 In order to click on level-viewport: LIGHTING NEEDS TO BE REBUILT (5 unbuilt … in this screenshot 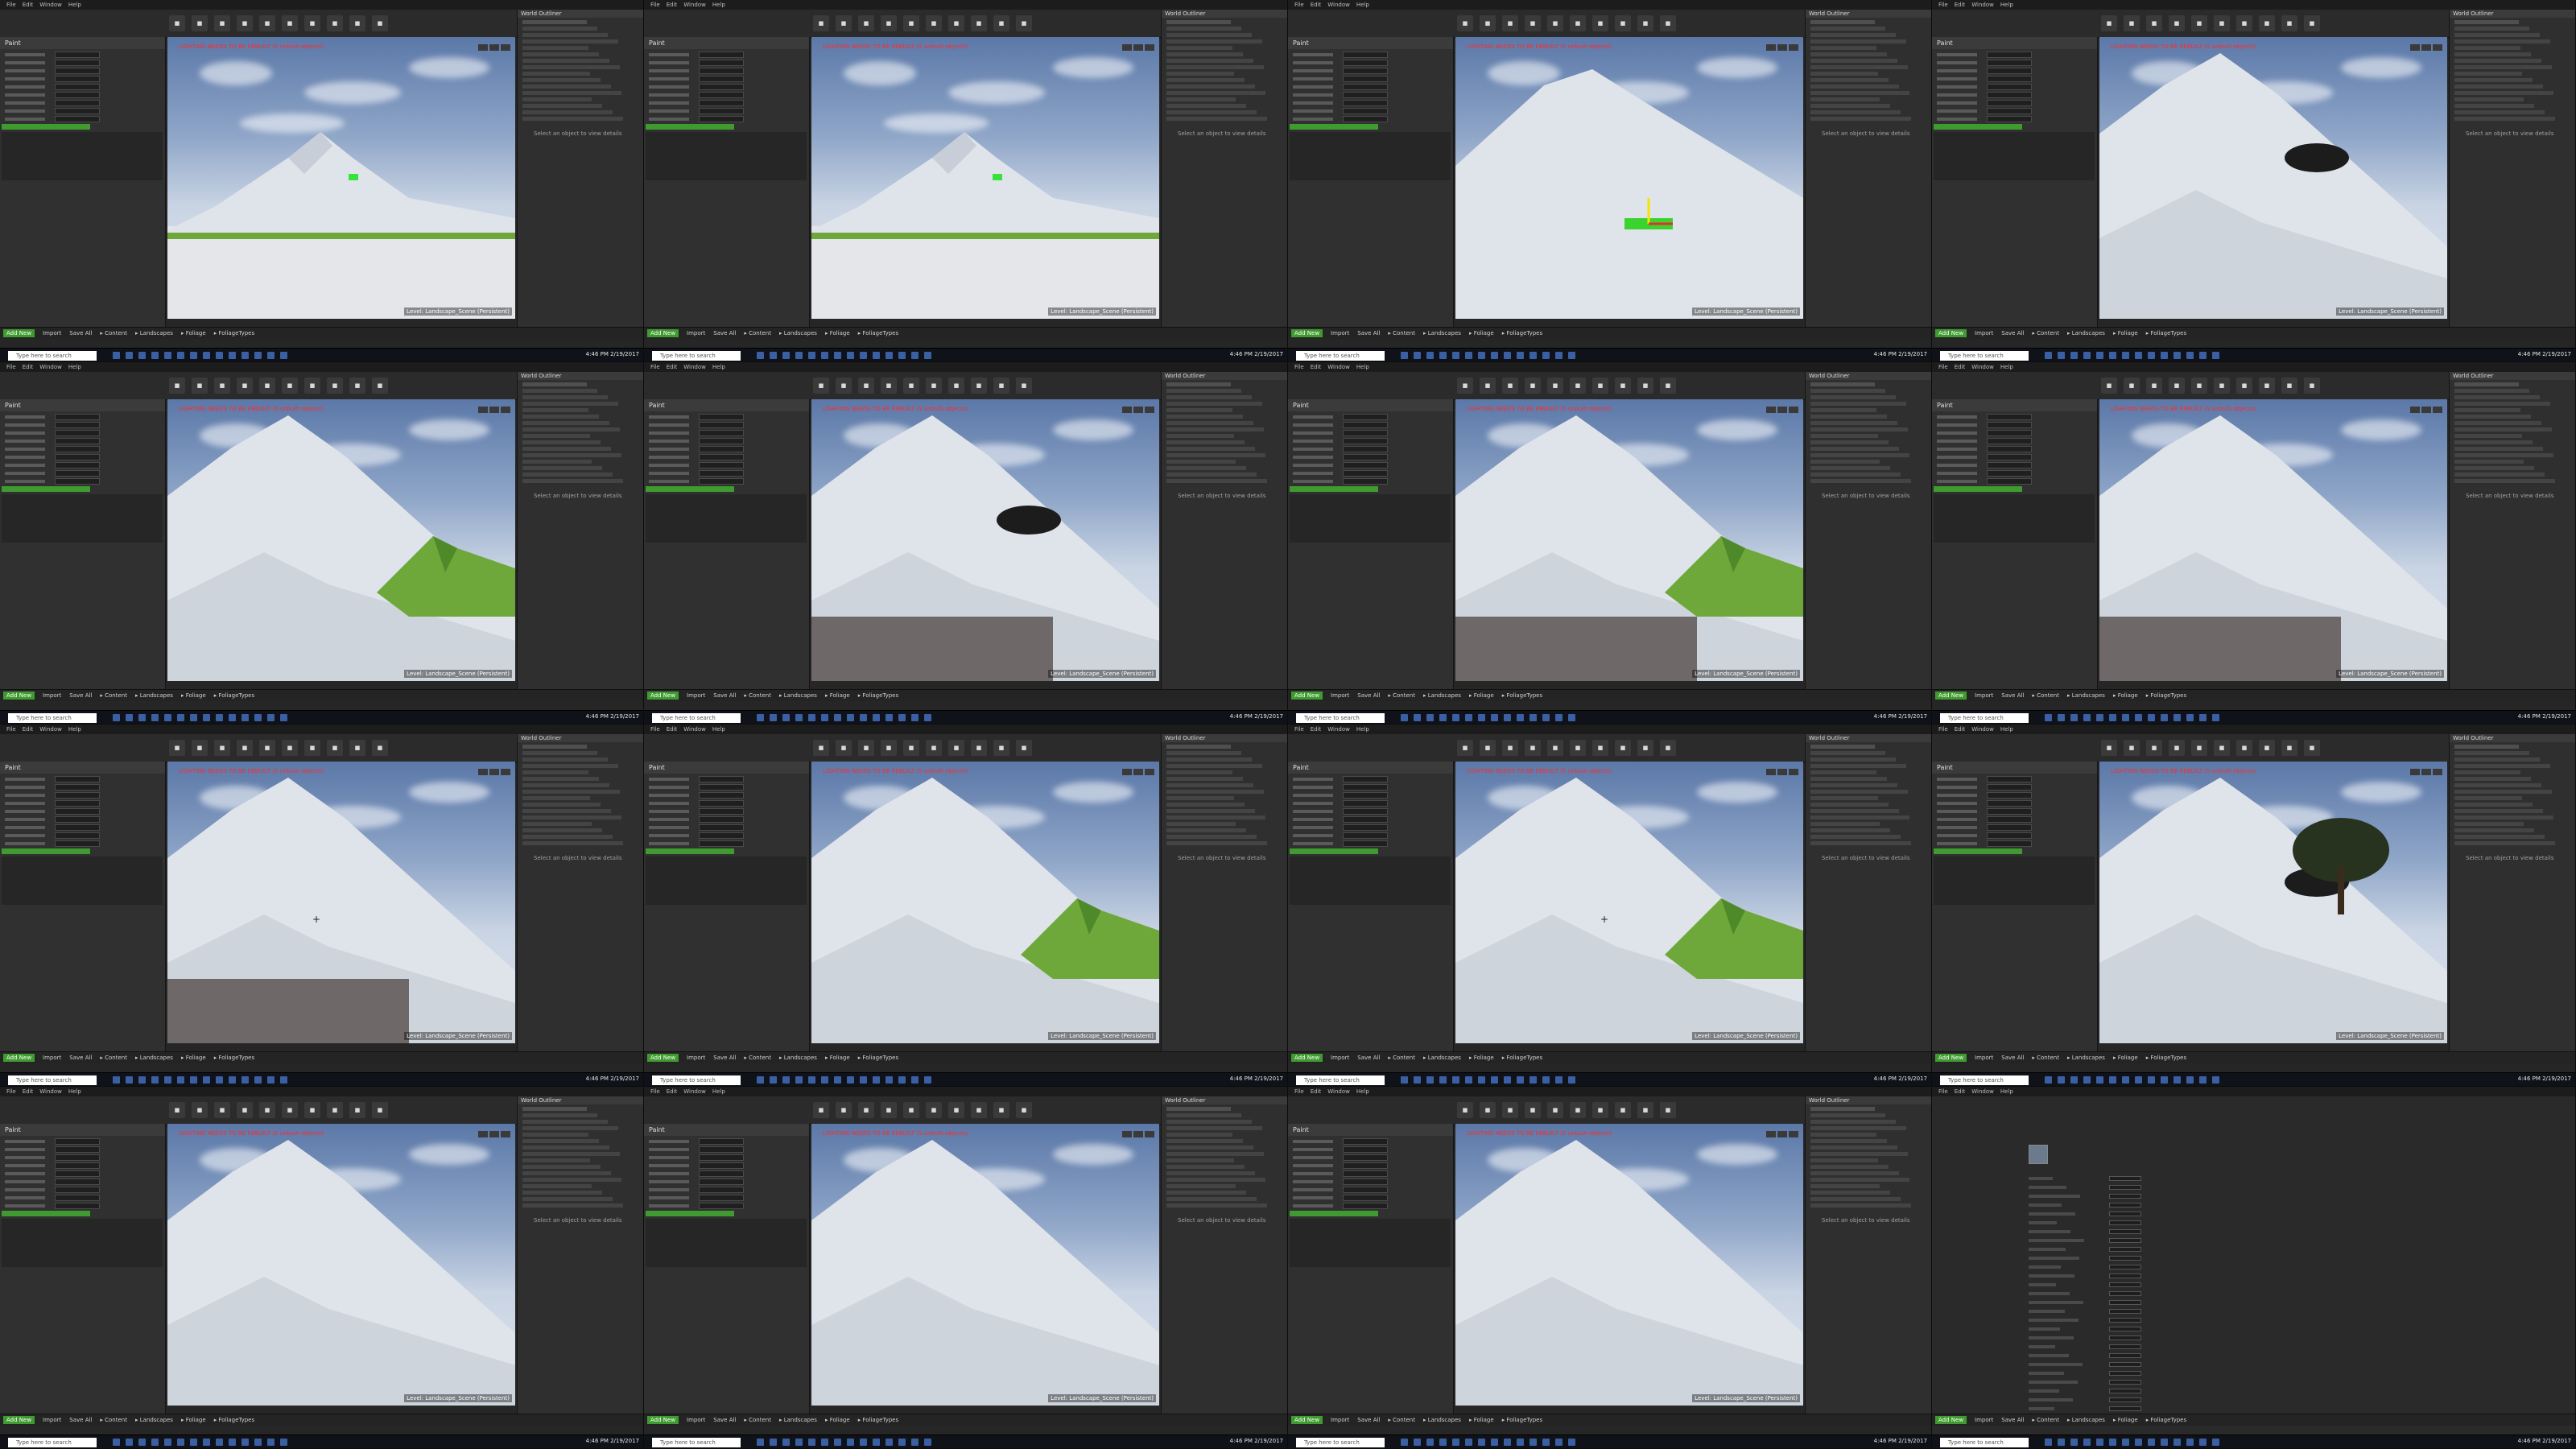, I will do `click(985, 902)`.